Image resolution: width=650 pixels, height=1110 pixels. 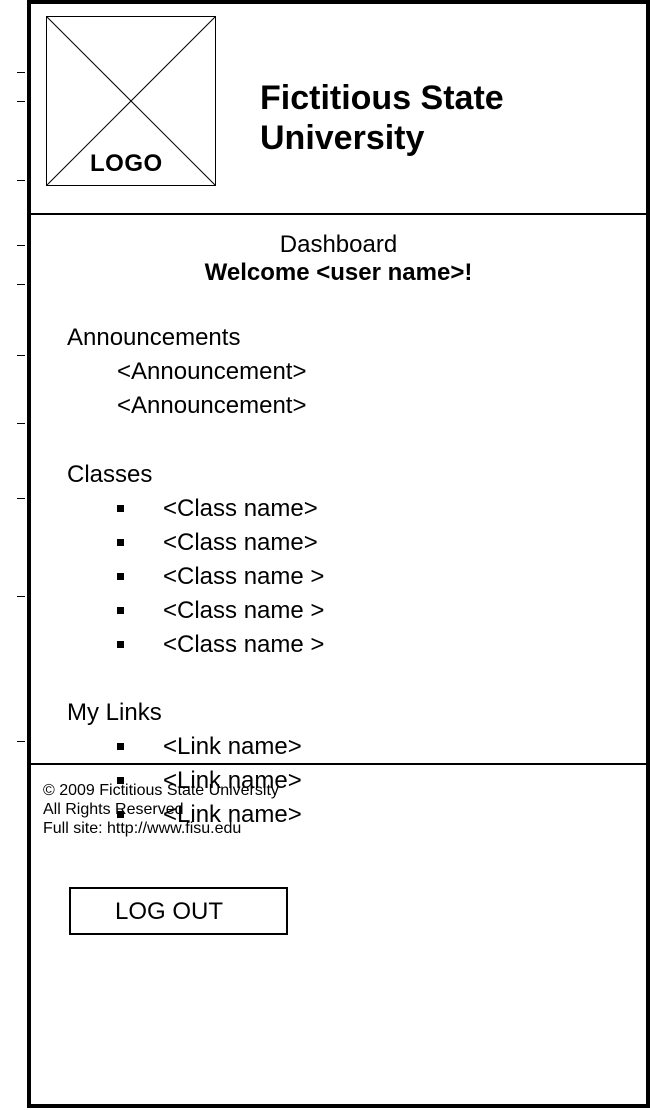 I want to click on logo-label: LOGO, so click(x=126, y=163).